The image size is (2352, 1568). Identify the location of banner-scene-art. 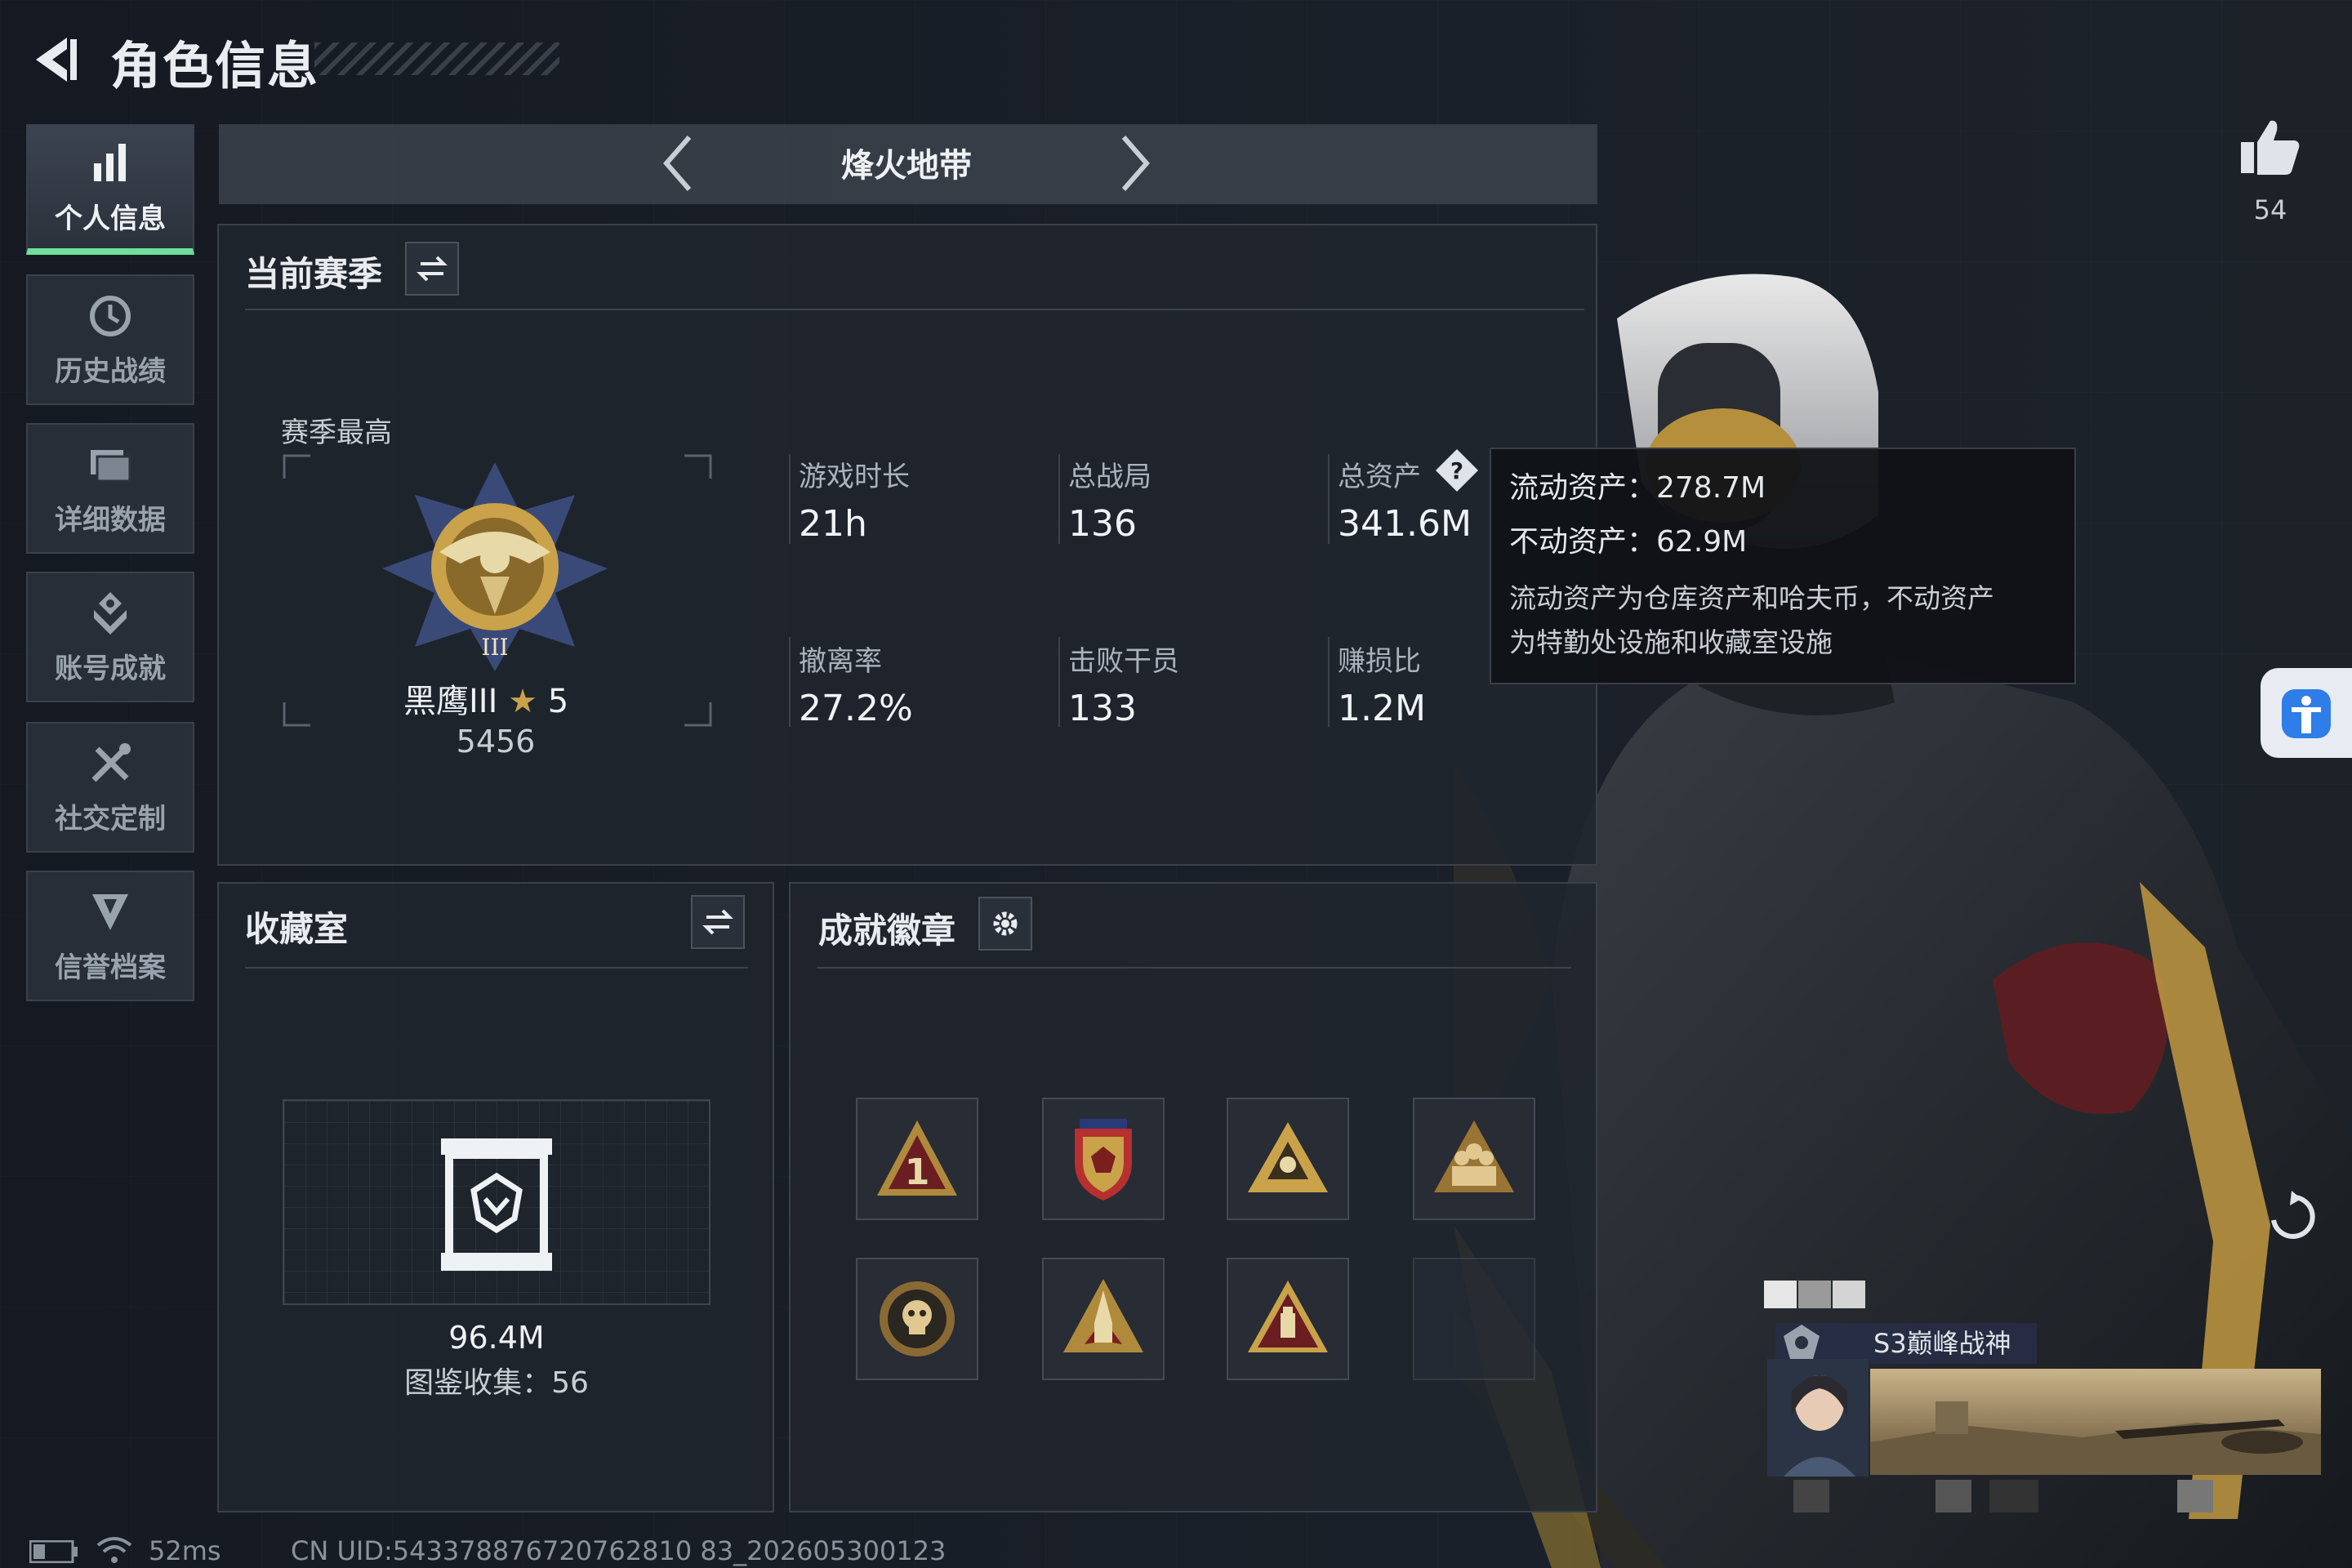
(2095, 1438).